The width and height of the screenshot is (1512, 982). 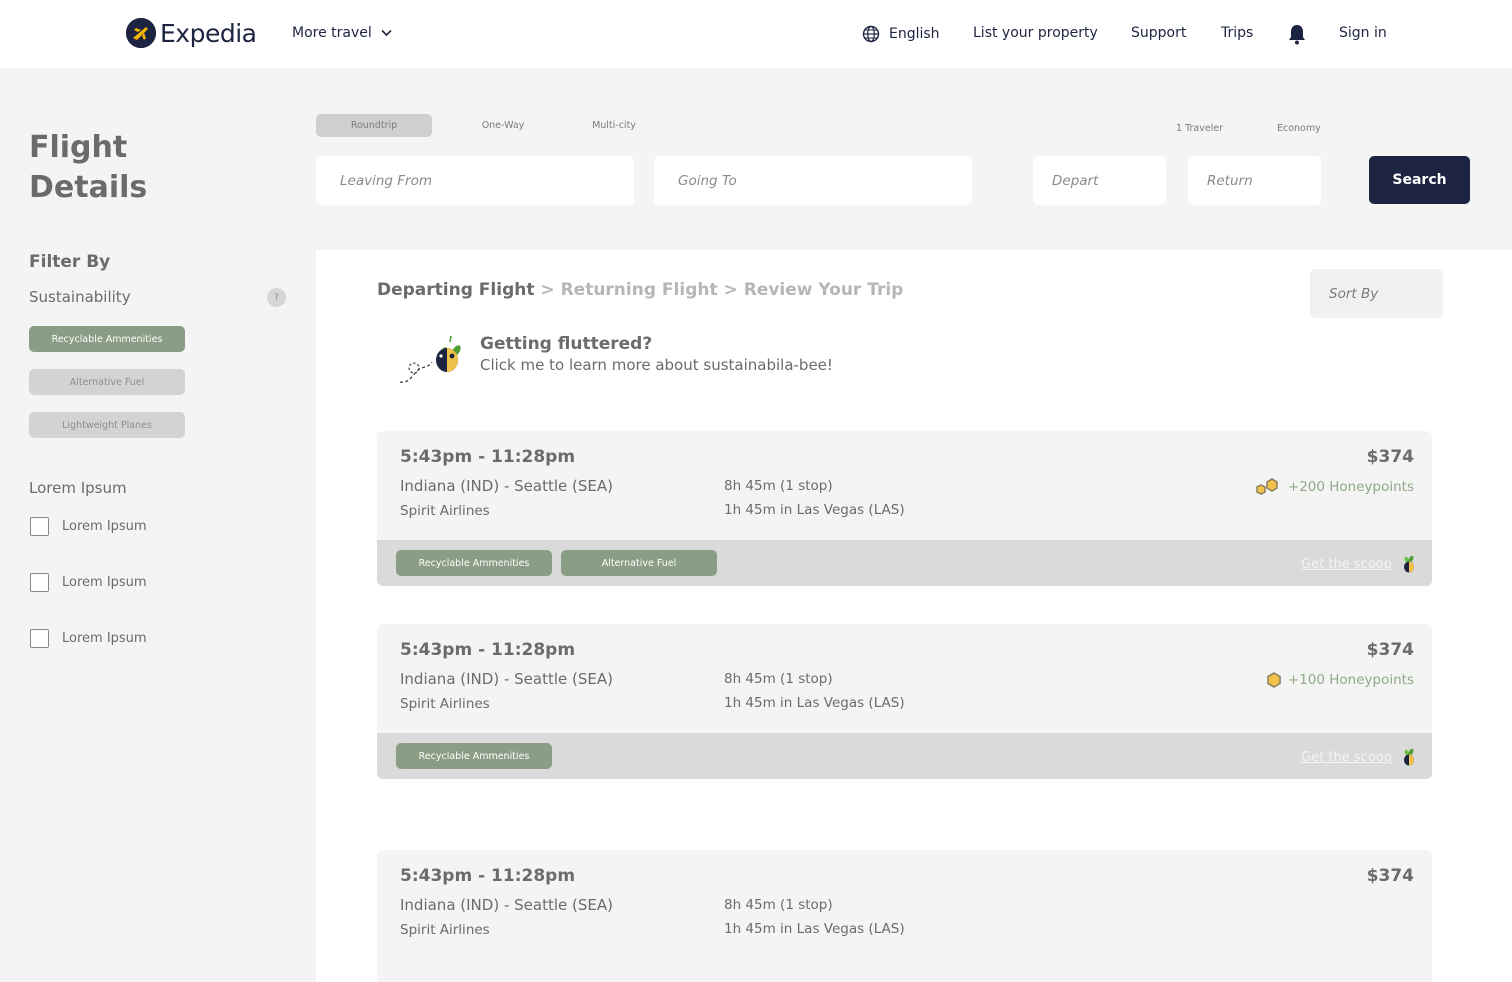 What do you see at coordinates (614, 125) in the screenshot?
I see `tab-multi-city: Multi-city` at bounding box center [614, 125].